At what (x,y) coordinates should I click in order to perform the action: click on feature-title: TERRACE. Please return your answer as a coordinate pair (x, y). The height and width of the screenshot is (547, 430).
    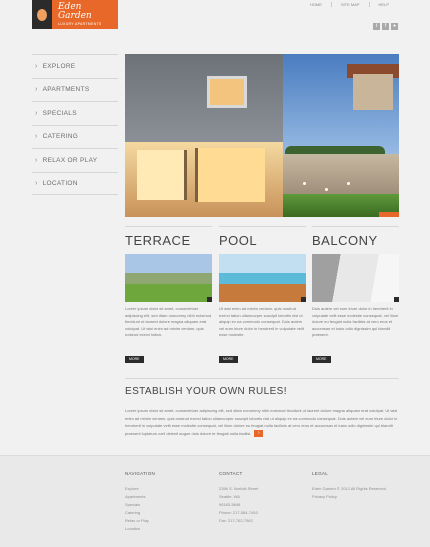
    Looking at the image, I should click on (158, 240).